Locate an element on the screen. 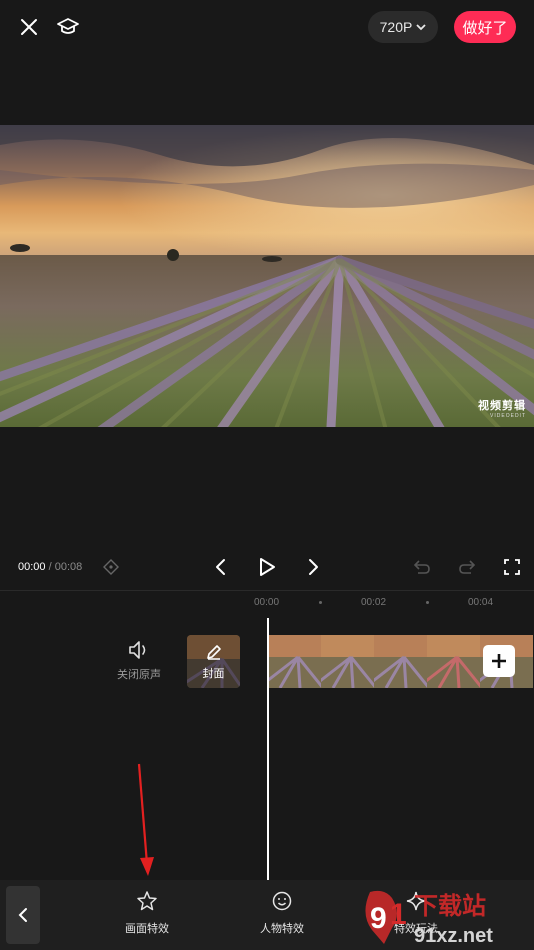 The image size is (534, 950). tool-label: 人物特效 is located at coordinates (282, 928).